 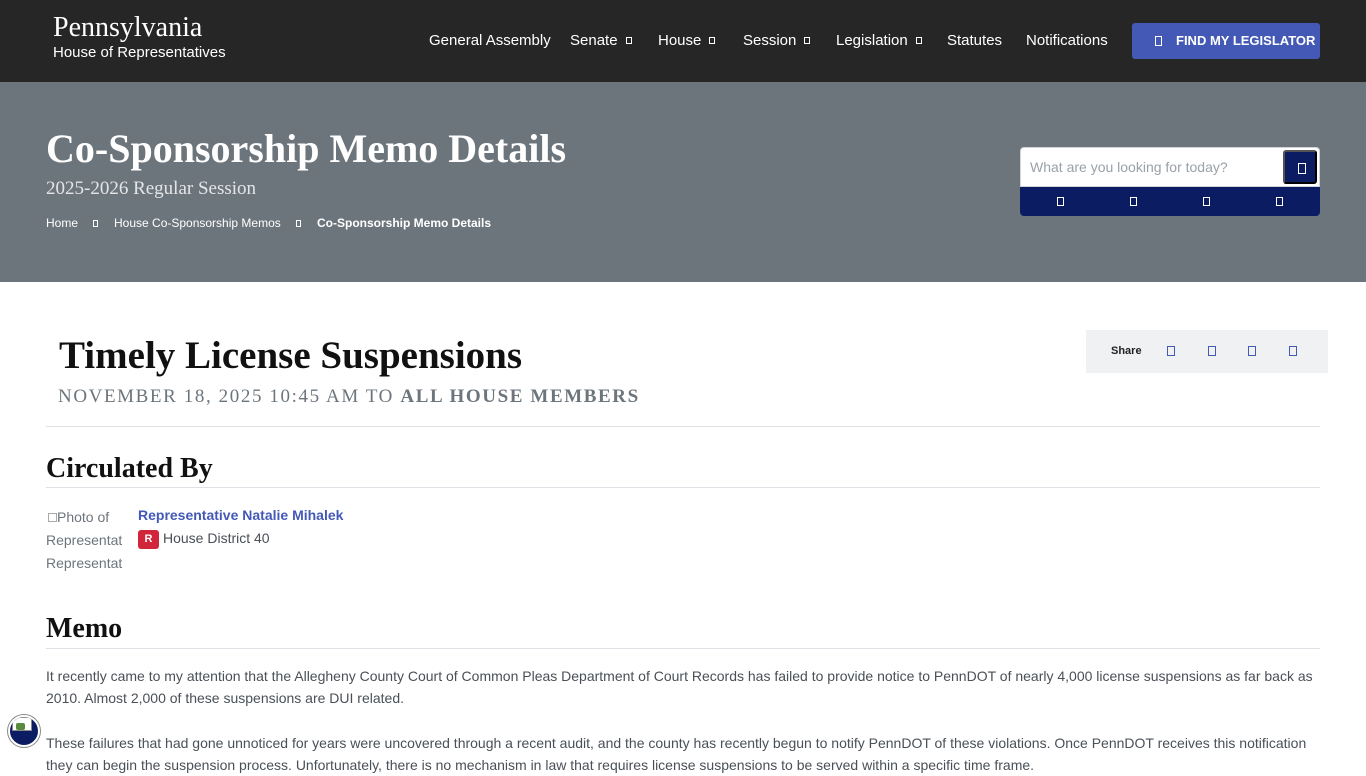 What do you see at coordinates (1252, 351) in the screenshot?
I see `linkedin-icon` at bounding box center [1252, 351].